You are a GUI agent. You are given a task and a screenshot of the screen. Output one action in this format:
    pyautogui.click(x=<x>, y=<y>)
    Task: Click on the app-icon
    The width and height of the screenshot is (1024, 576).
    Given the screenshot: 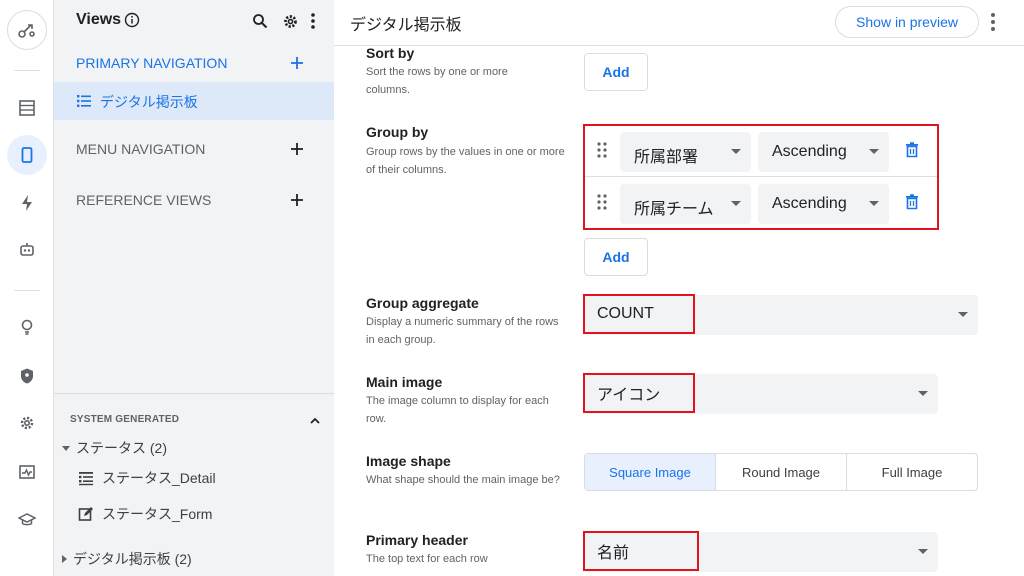 What is the action you would take?
    pyautogui.click(x=27, y=155)
    